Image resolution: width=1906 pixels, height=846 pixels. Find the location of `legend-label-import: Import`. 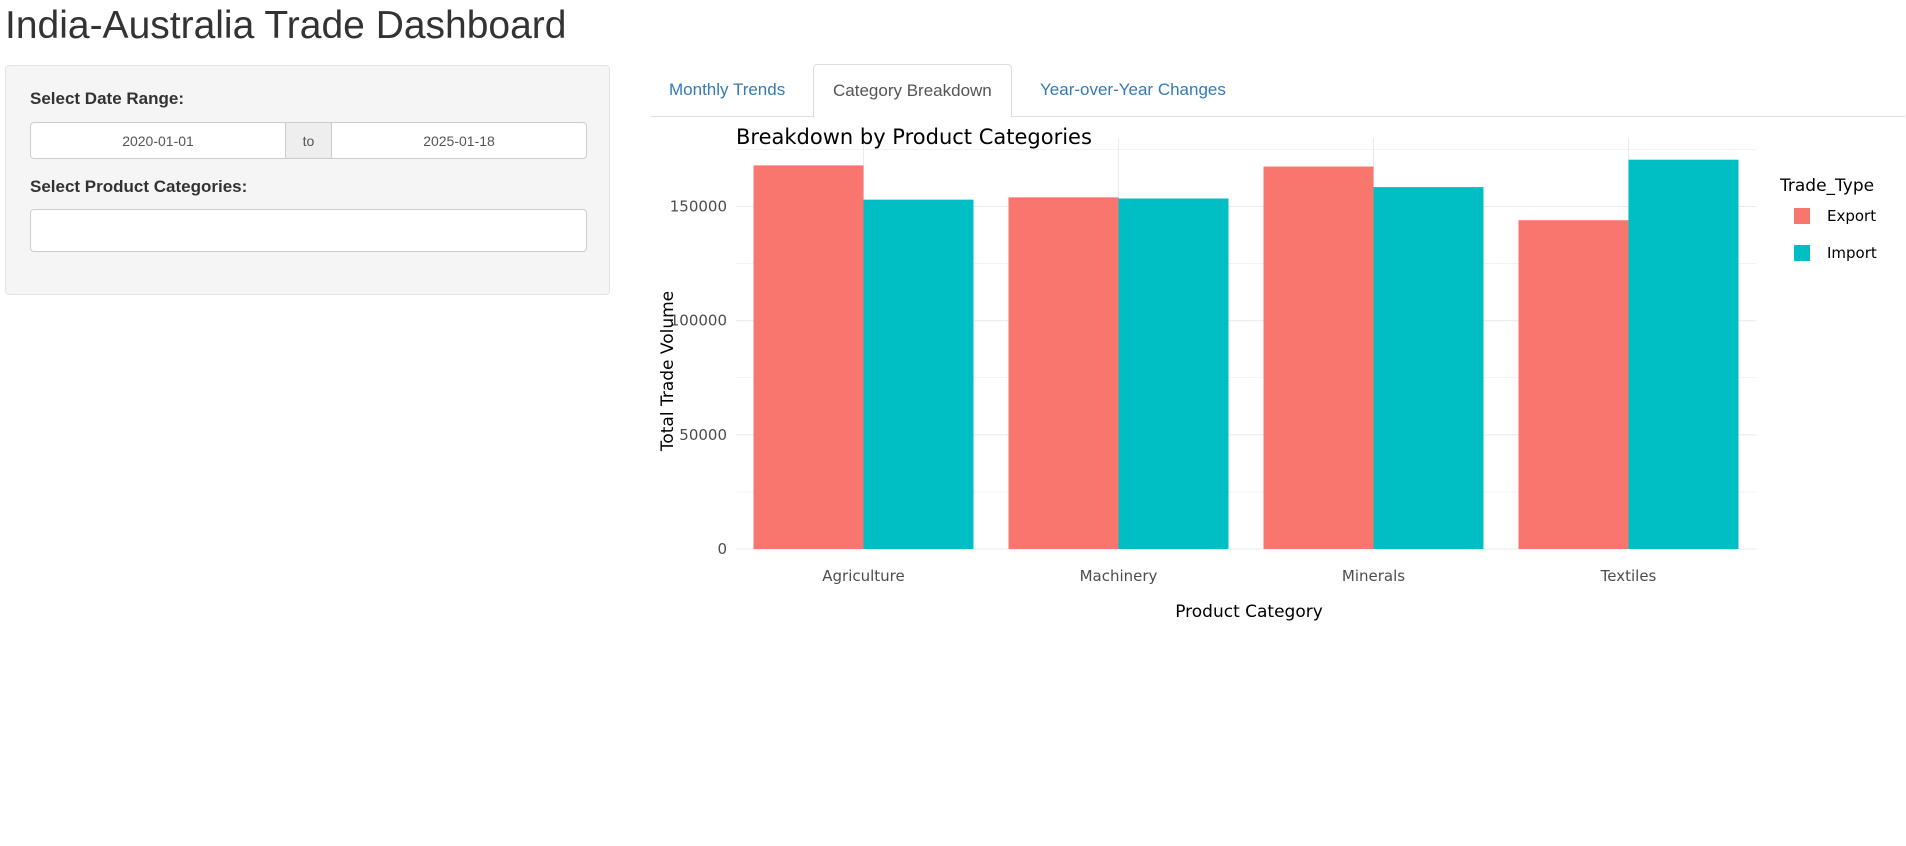

legend-label-import: Import is located at coordinates (1852, 253).